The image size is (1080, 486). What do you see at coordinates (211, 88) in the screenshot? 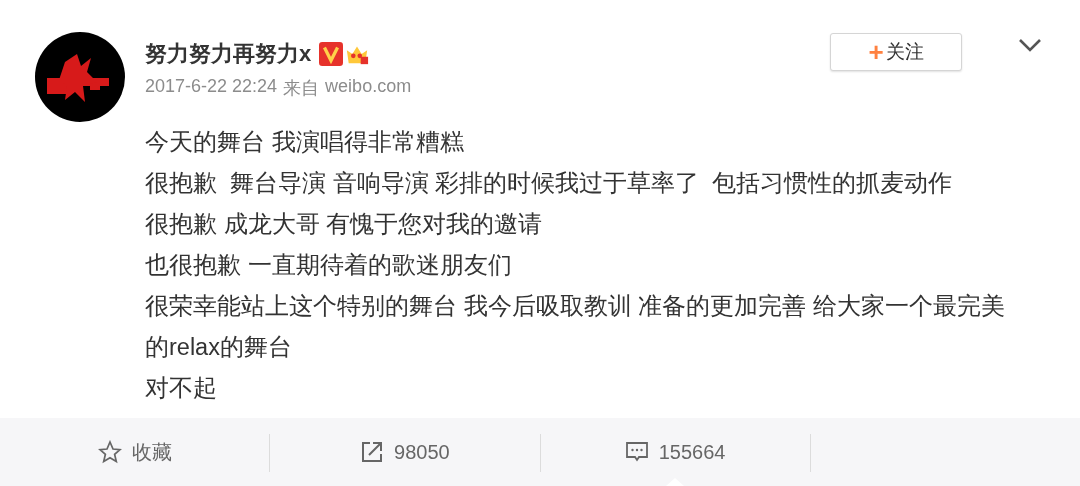
I see `post-time: 2017-6-22 22:24` at bounding box center [211, 88].